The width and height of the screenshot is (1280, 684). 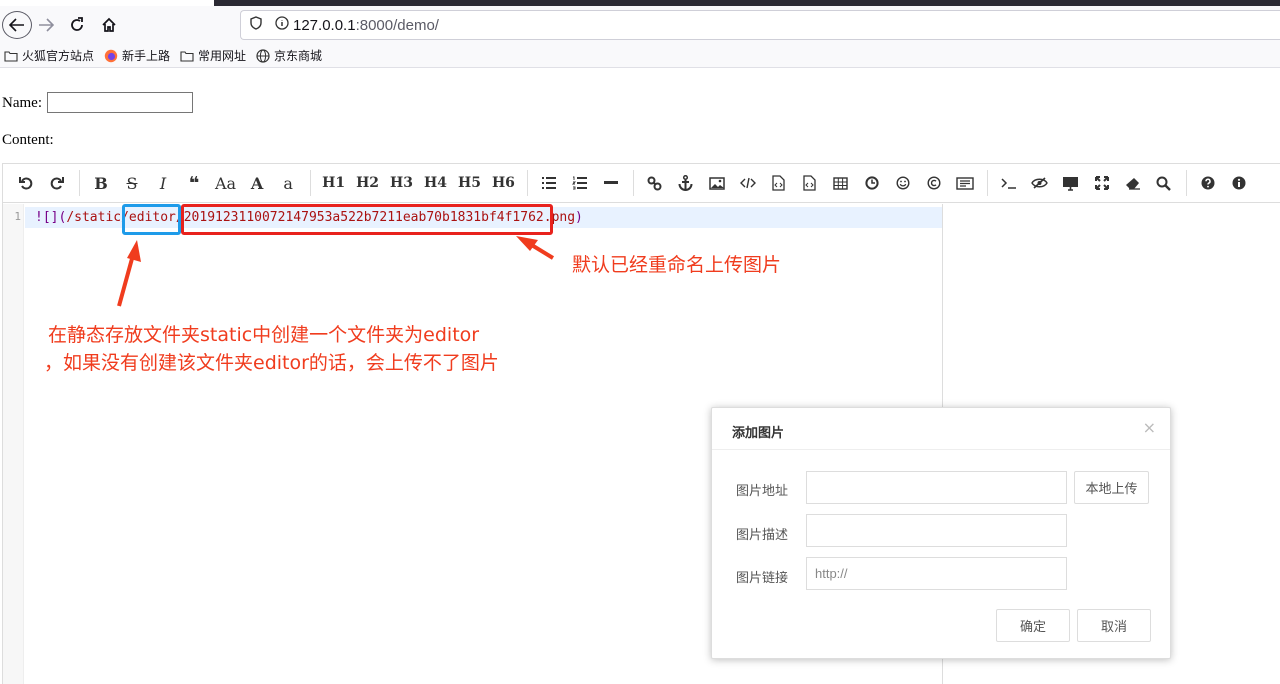 What do you see at coordinates (655, 183) in the screenshot?
I see `link-icon` at bounding box center [655, 183].